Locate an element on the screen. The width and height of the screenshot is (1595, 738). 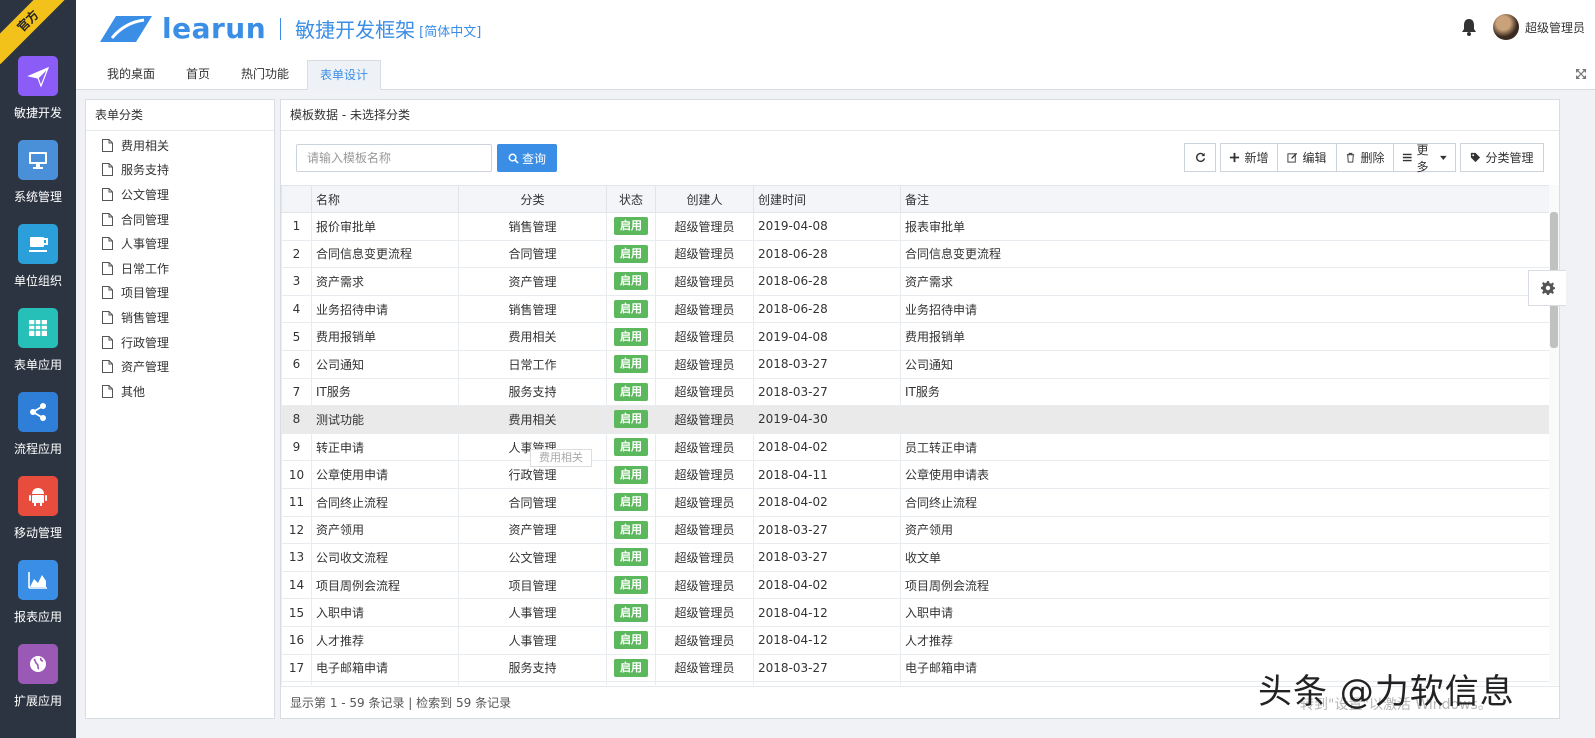
category-manage-button: 分类管理 is located at coordinates (1502, 157).